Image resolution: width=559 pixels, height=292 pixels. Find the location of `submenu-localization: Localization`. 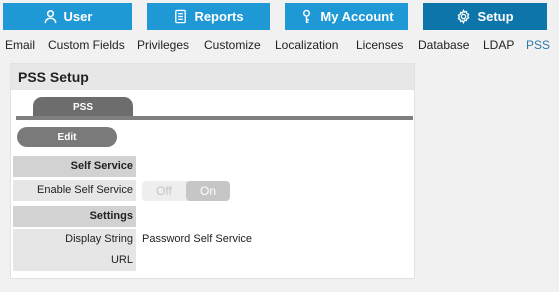

submenu-localization: Localization is located at coordinates (306, 45).